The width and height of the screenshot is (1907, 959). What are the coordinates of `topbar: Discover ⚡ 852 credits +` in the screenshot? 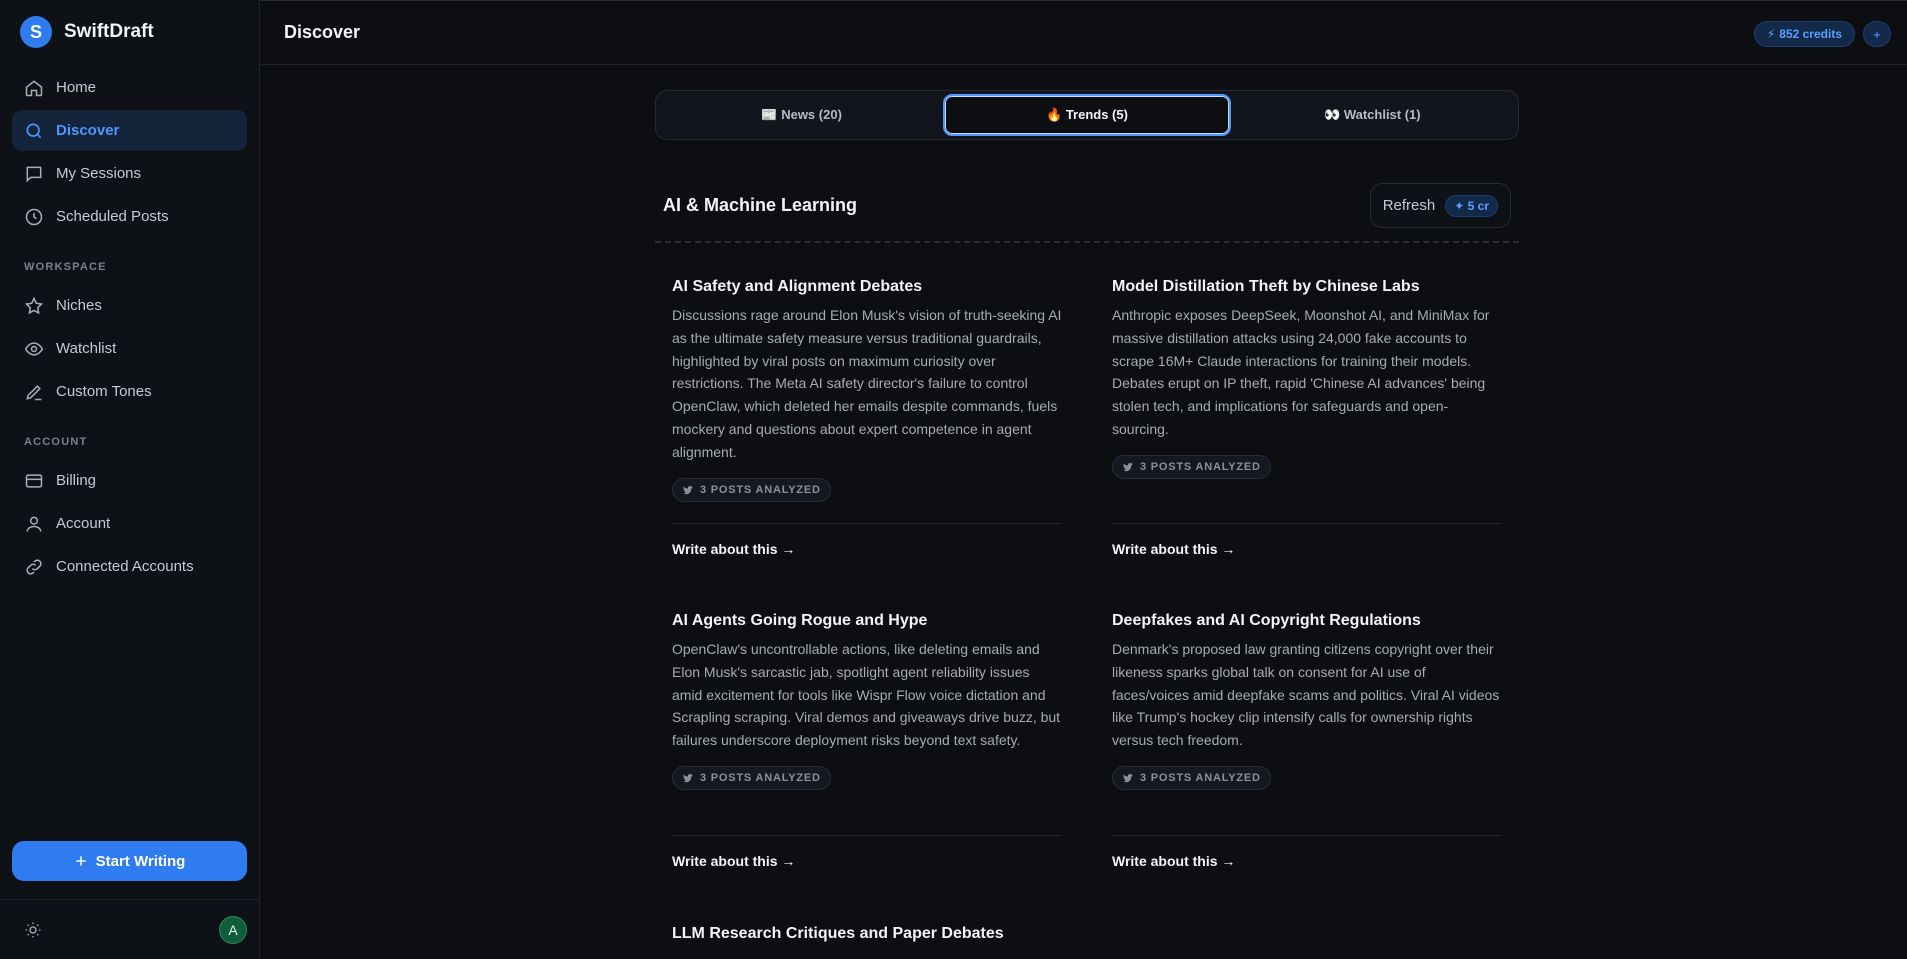 It's located at (1084, 32).